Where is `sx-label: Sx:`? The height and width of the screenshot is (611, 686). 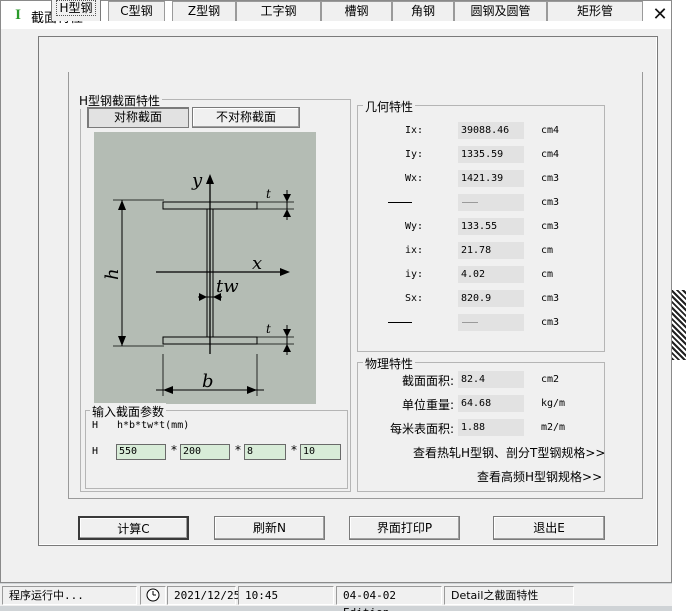 sx-label: Sx: is located at coordinates (414, 298).